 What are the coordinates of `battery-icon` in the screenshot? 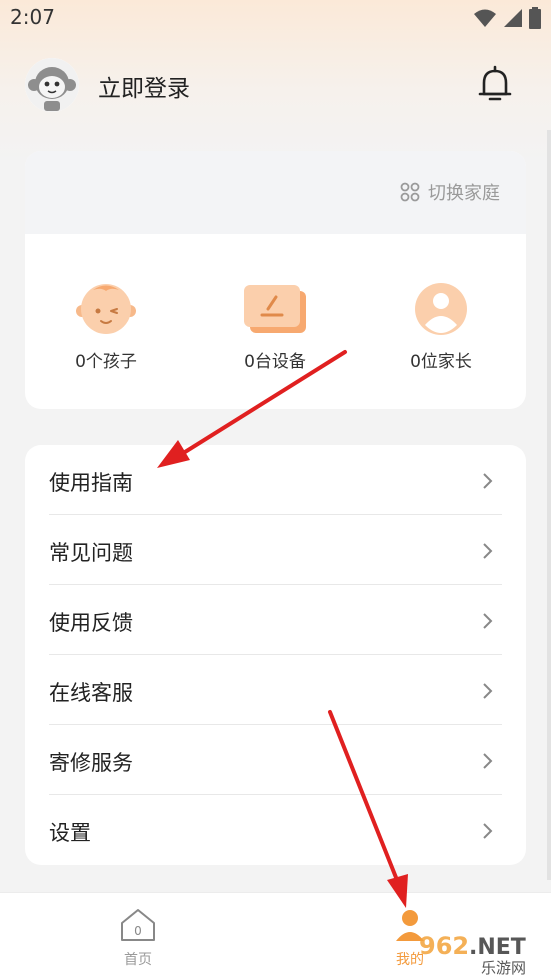 It's located at (535, 18).